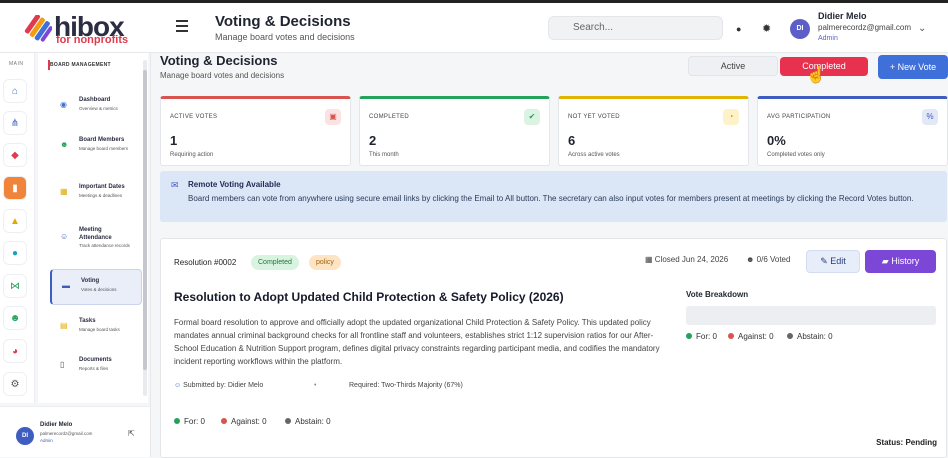 The height and width of the screenshot is (458, 948). What do you see at coordinates (87, 321) in the screenshot?
I see `submenu-item-title: Tasks` at bounding box center [87, 321].